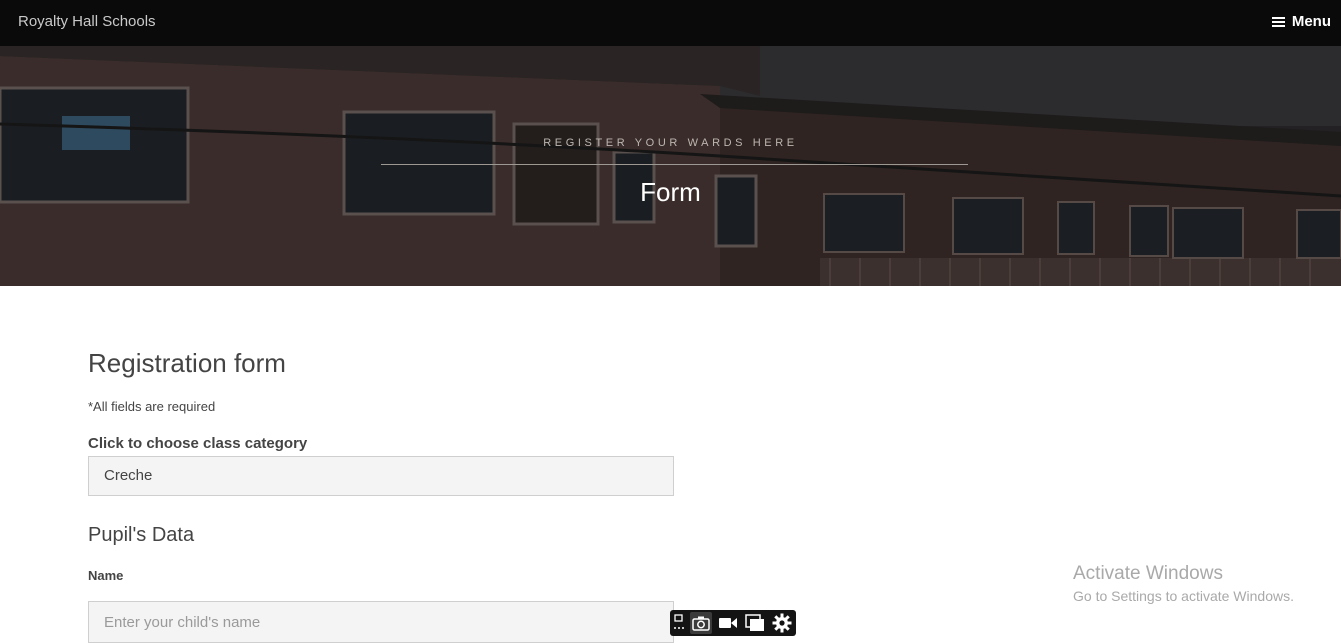 The width and height of the screenshot is (1341, 643). What do you see at coordinates (1183, 596) in the screenshot?
I see `watermark-subtitle: Go to Settings to activate Windows.` at bounding box center [1183, 596].